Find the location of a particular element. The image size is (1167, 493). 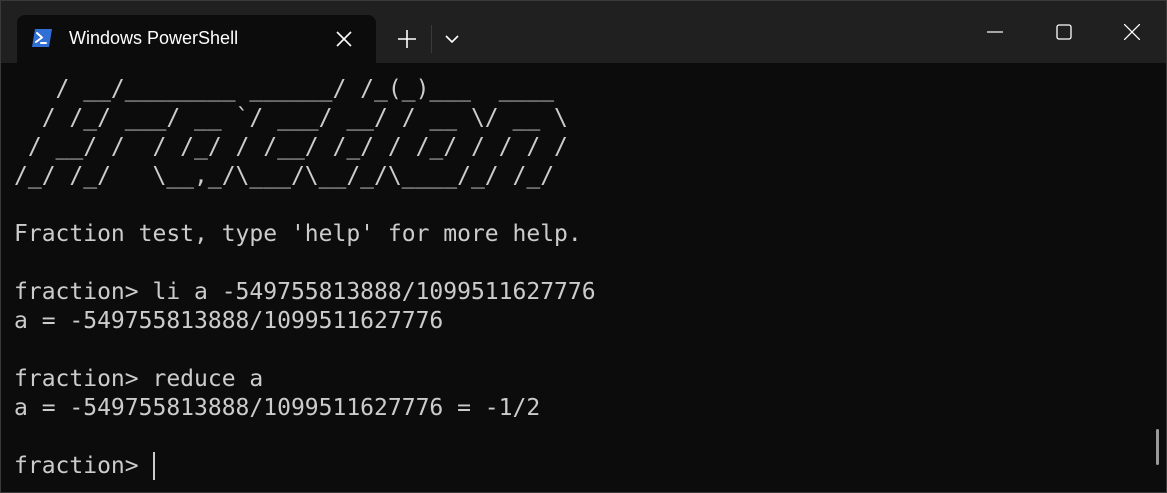

maximize-button is located at coordinates (1064, 32).